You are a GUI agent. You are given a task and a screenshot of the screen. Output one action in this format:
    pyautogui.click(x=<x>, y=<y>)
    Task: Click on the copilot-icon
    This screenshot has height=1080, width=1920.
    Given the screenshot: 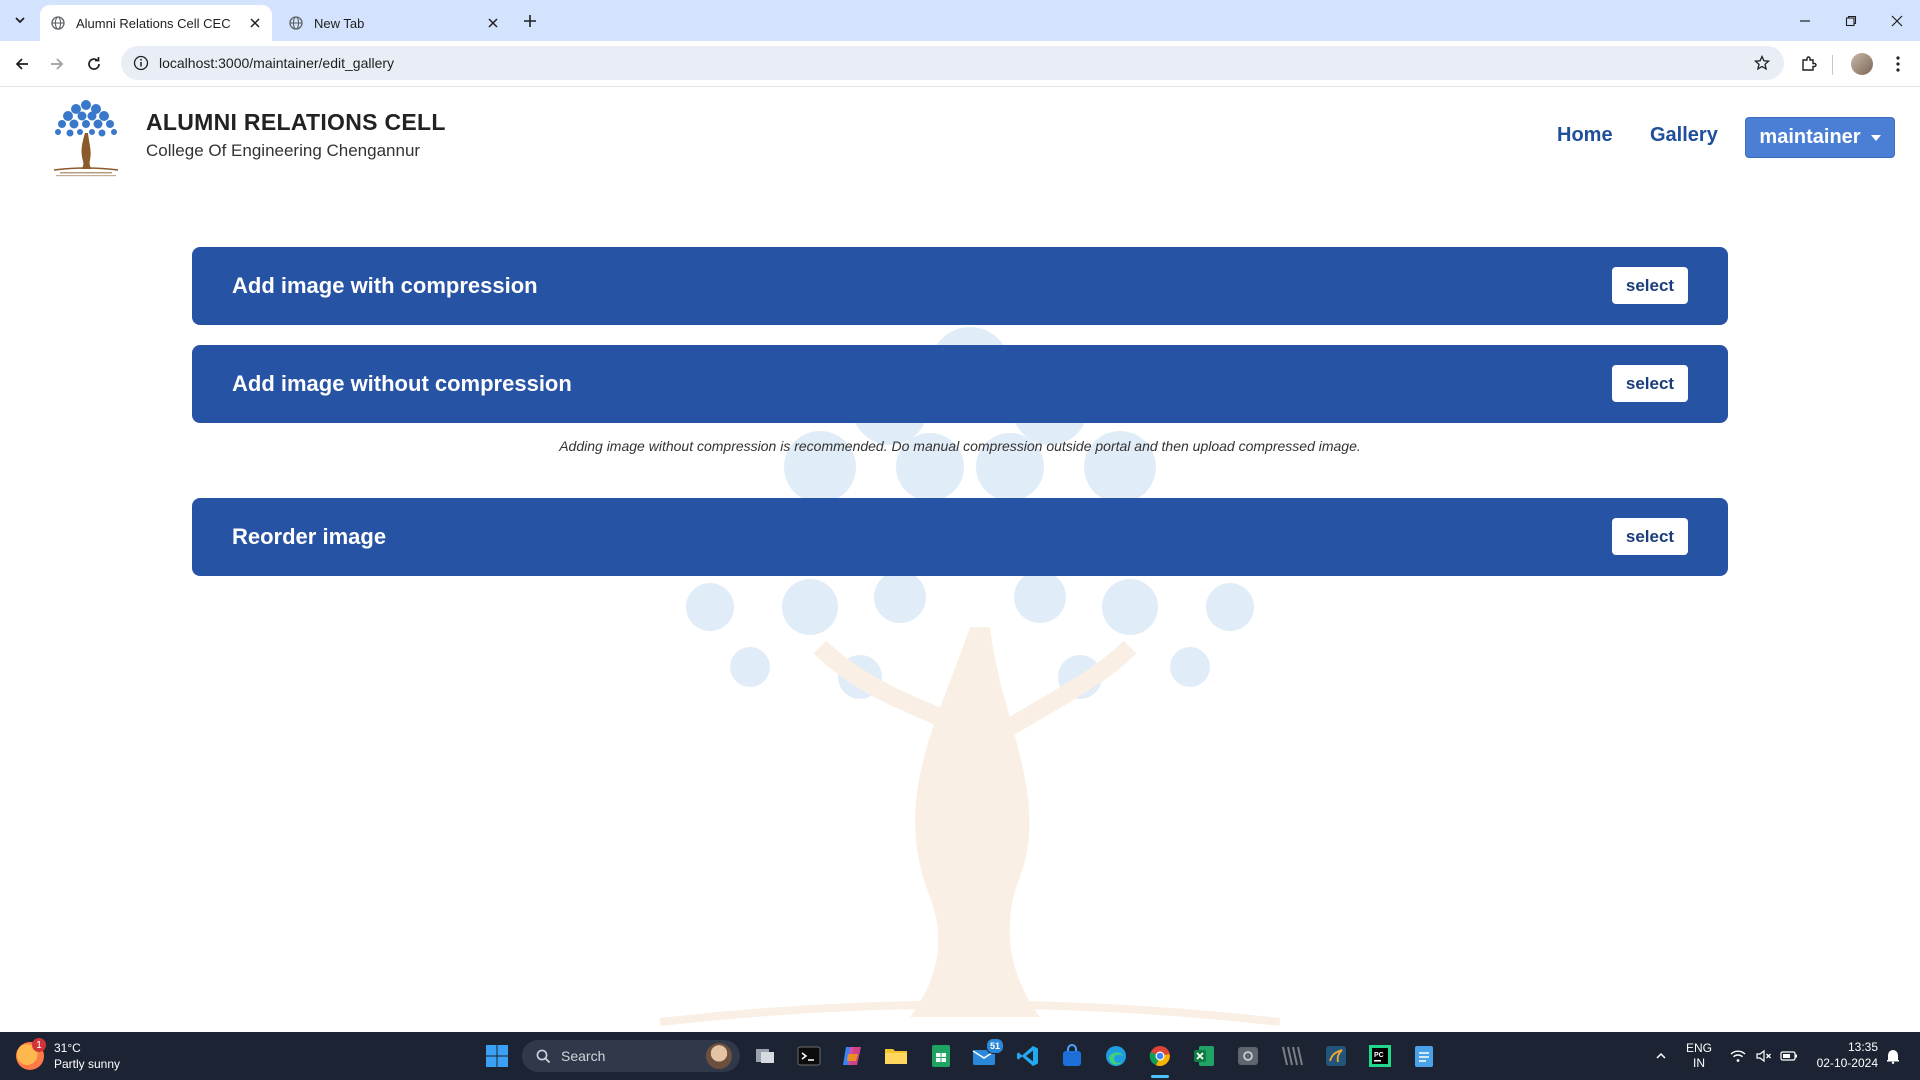 What is the action you would take?
    pyautogui.click(x=852, y=1056)
    